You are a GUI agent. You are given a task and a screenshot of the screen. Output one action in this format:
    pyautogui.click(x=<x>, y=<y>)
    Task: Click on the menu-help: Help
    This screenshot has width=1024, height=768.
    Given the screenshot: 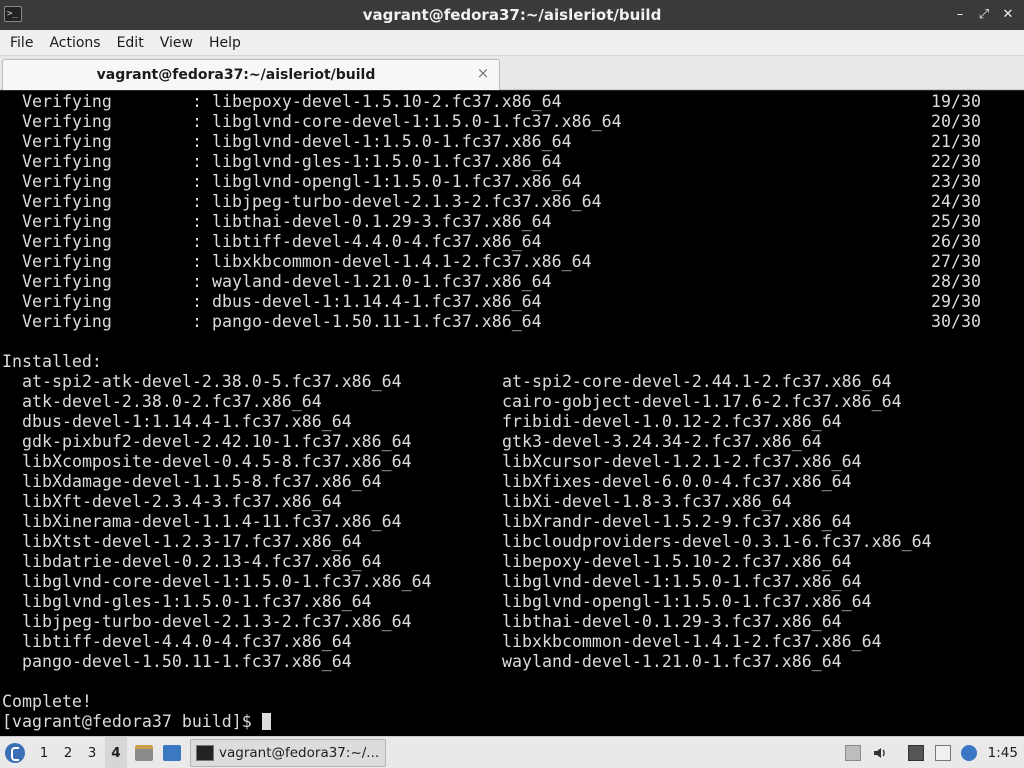 What is the action you would take?
    pyautogui.click(x=225, y=43)
    